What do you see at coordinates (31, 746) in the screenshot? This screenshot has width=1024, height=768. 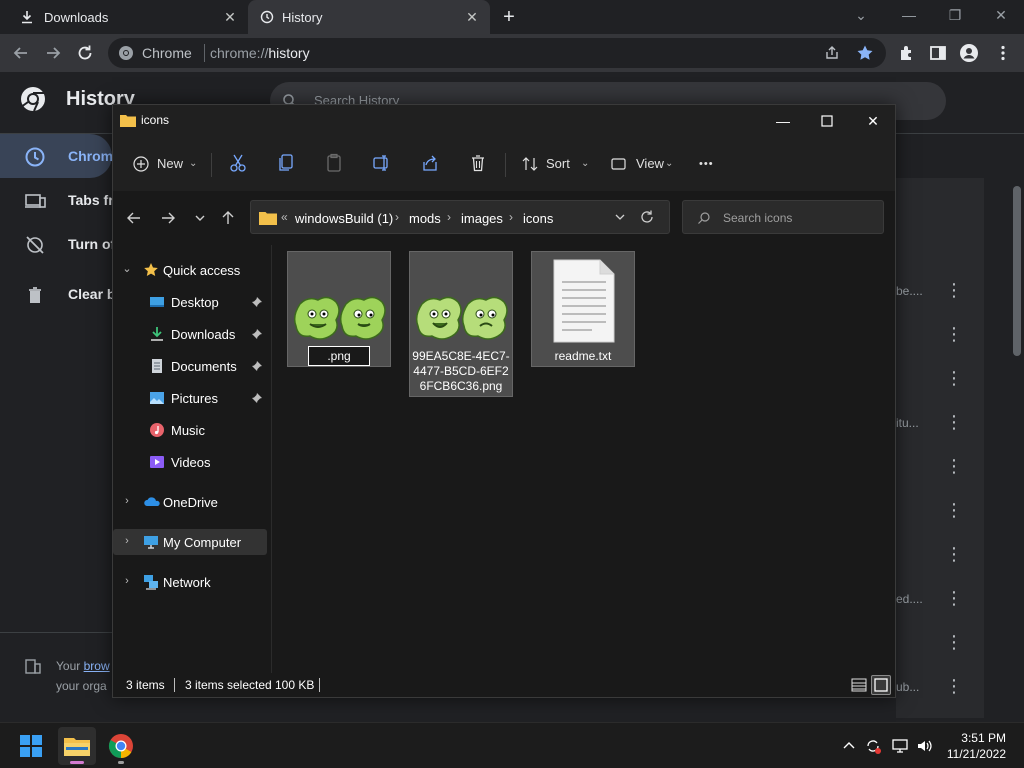 I see `start-button` at bounding box center [31, 746].